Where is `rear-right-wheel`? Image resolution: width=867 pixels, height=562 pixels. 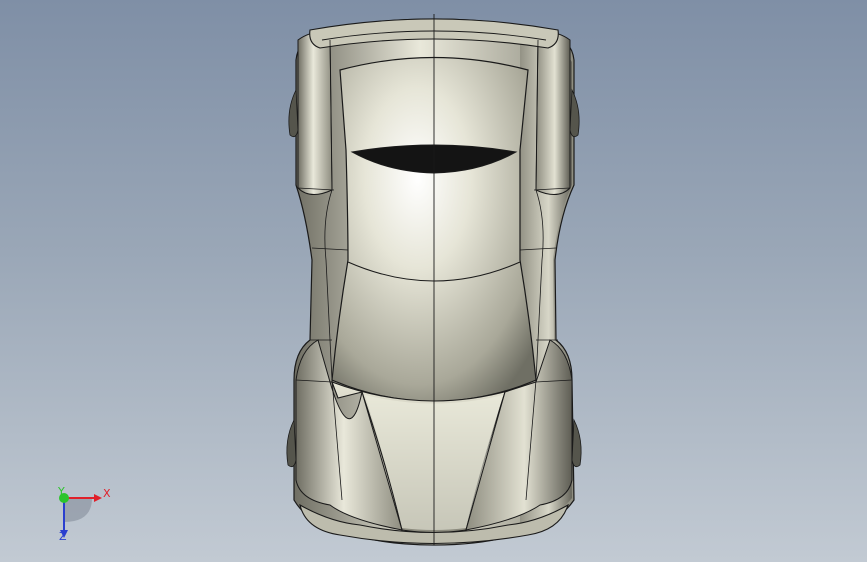
rear-right-wheel is located at coordinates (574, 113).